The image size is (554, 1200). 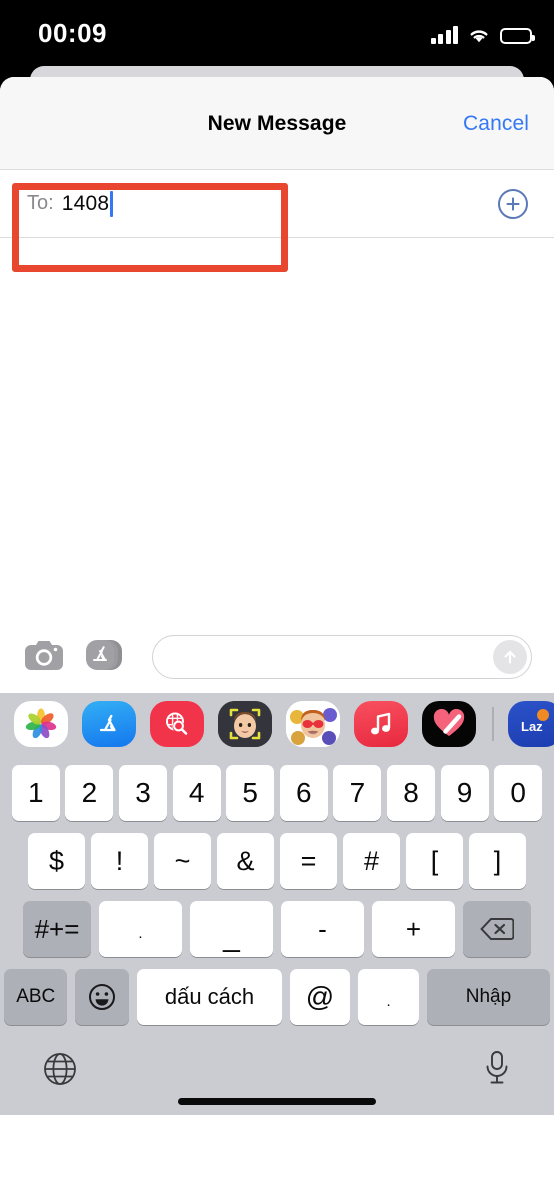 What do you see at coordinates (196, 793) in the screenshot?
I see `key-4: 4` at bounding box center [196, 793].